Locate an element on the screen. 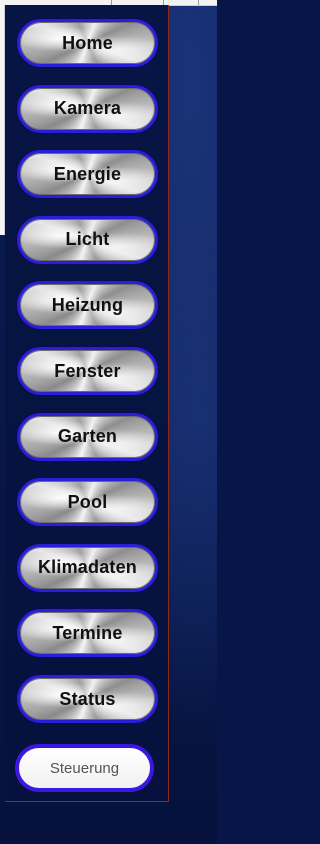  nav-button-label: Termine is located at coordinates (87, 632).